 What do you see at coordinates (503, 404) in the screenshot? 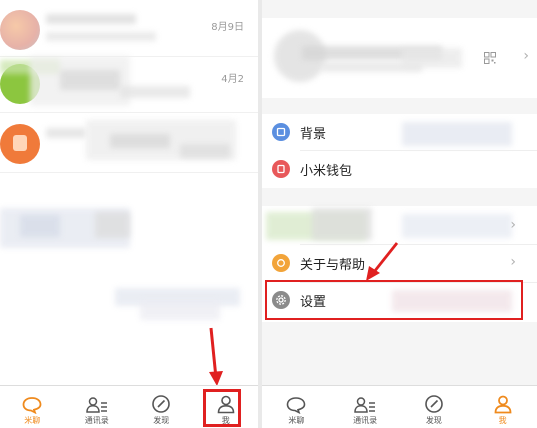
I see `person-icon` at bounding box center [503, 404].